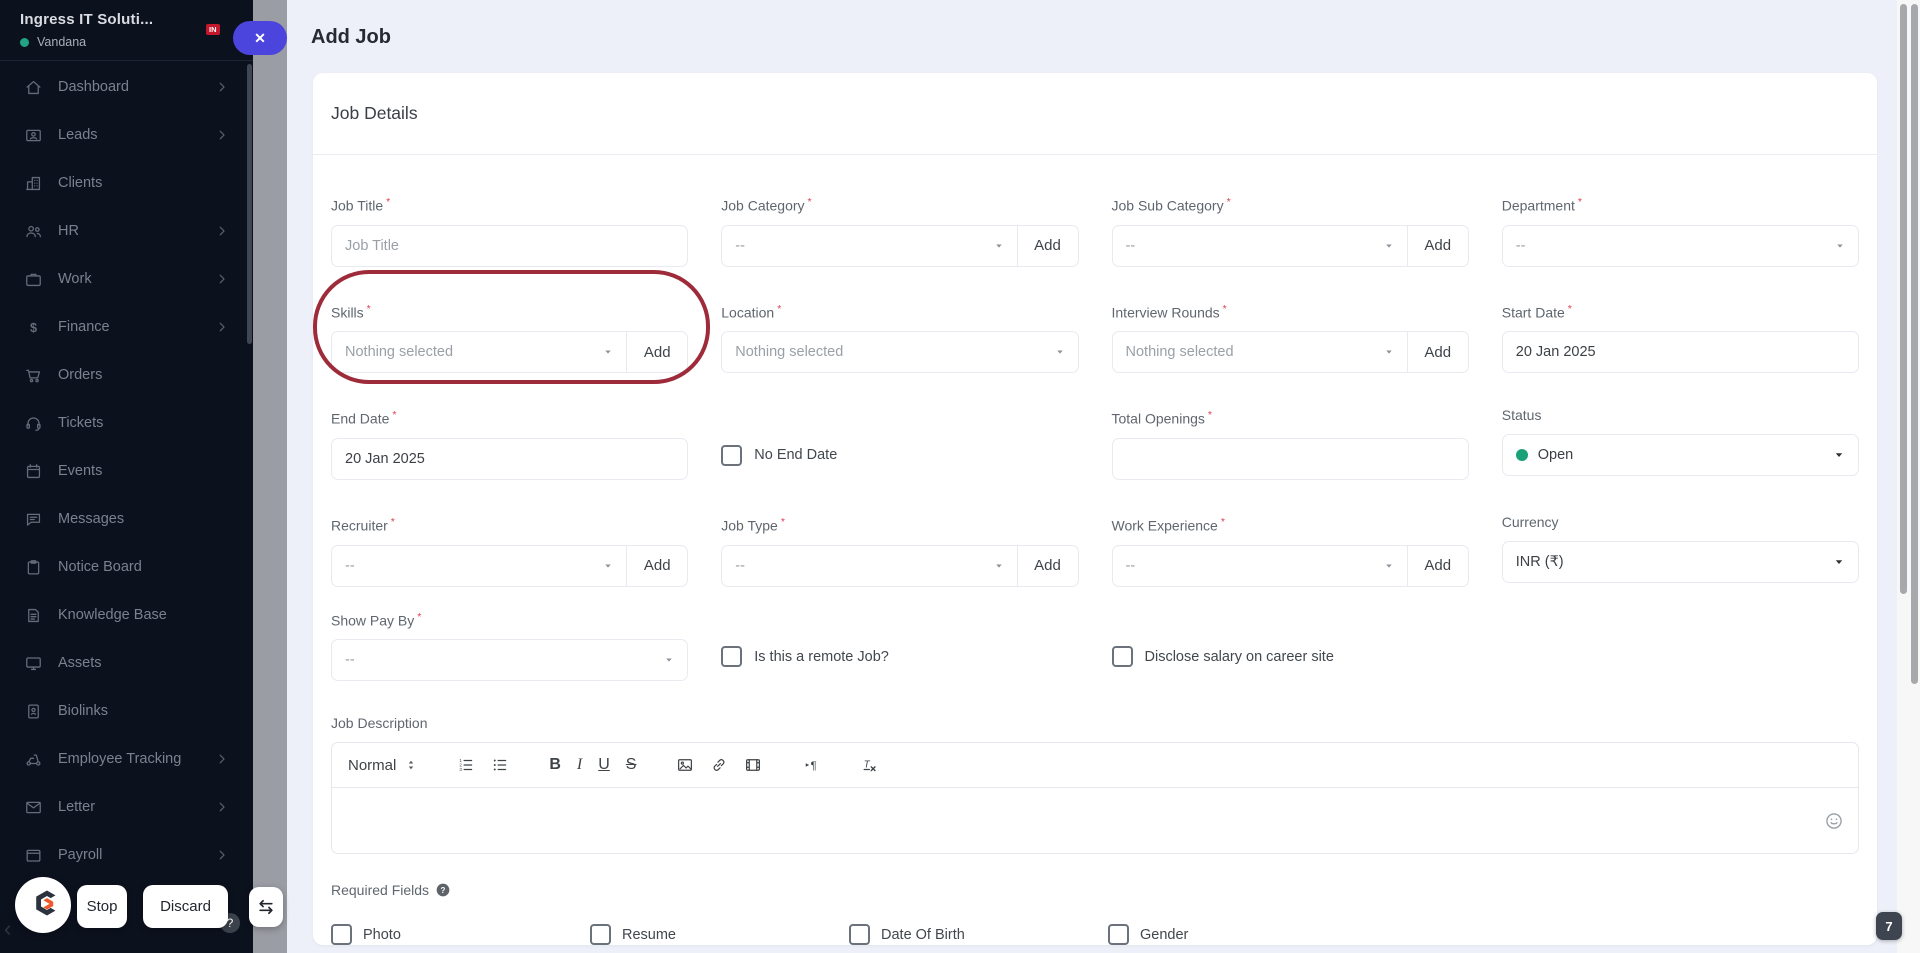 The width and height of the screenshot is (1920, 953). I want to click on location-label: Location, so click(748, 312).